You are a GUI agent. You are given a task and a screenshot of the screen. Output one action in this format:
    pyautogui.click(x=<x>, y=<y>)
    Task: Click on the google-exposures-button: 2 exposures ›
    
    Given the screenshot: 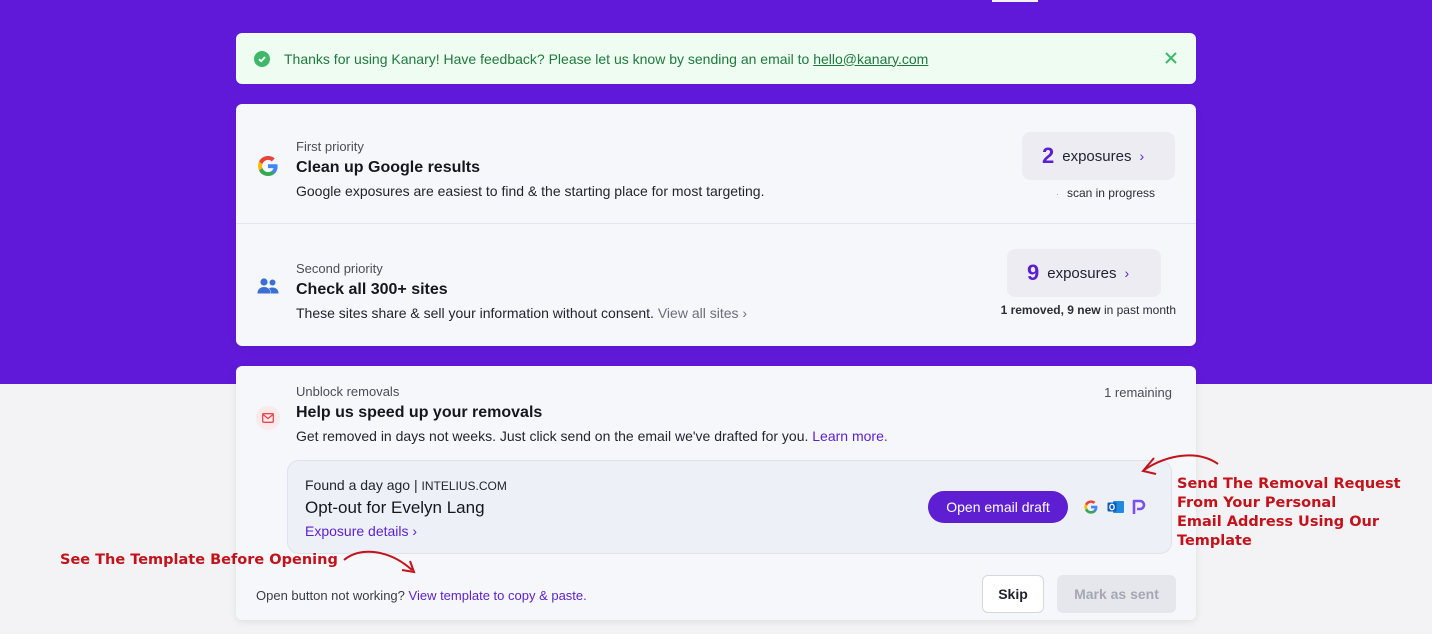 What is the action you would take?
    pyautogui.click(x=1098, y=156)
    